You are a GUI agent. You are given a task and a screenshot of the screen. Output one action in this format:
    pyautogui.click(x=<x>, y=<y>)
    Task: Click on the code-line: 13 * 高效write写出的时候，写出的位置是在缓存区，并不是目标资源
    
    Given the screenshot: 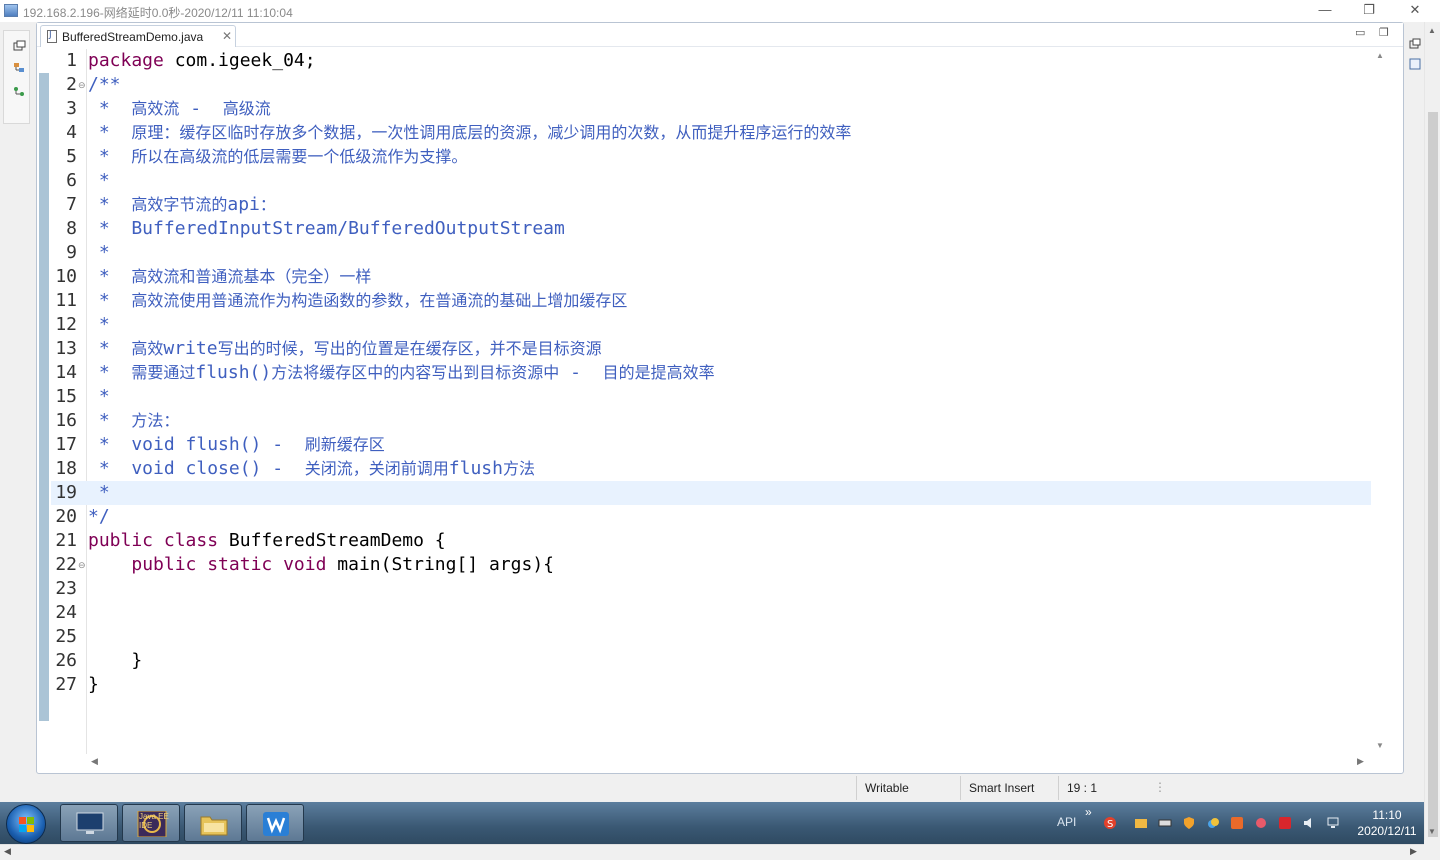 What is the action you would take?
    pyautogui.click(x=711, y=349)
    